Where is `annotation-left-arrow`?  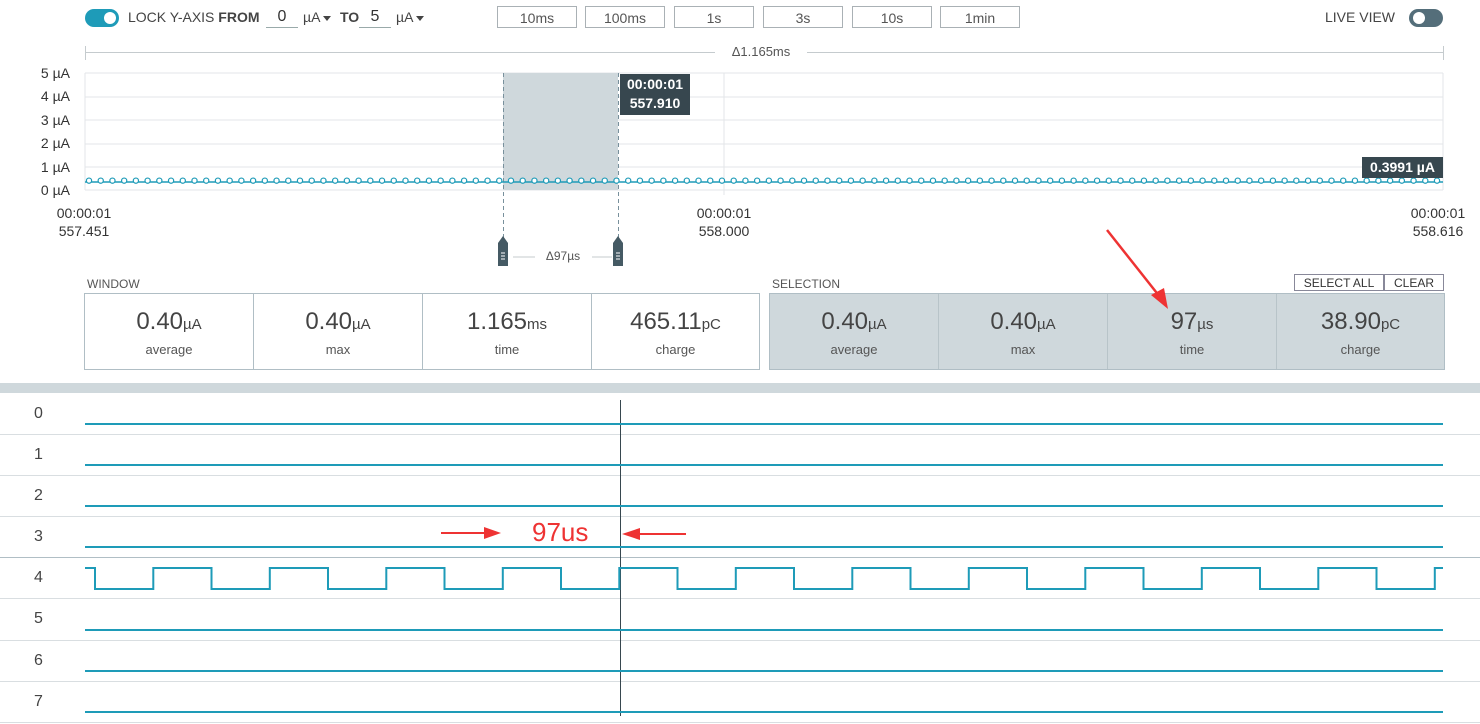 annotation-left-arrow is located at coordinates (471, 533).